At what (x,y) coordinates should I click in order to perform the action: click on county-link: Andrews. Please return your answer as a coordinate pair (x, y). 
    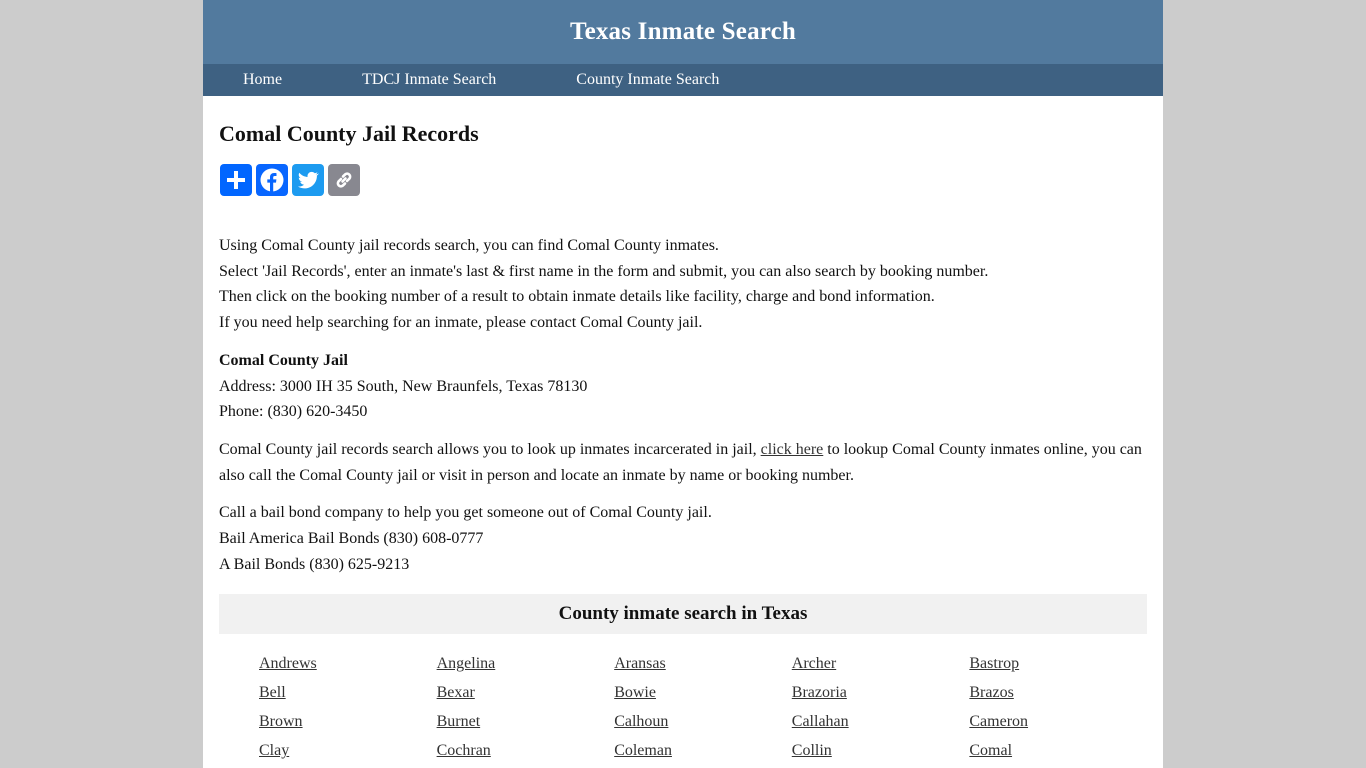
    Looking at the image, I should click on (348, 664).